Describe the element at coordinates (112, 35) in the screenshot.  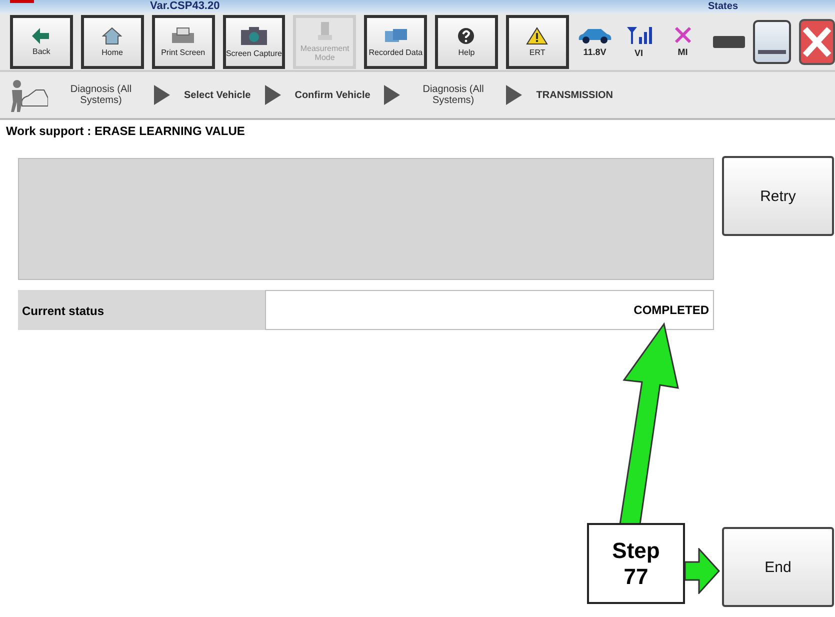
I see `house-icon` at that location.